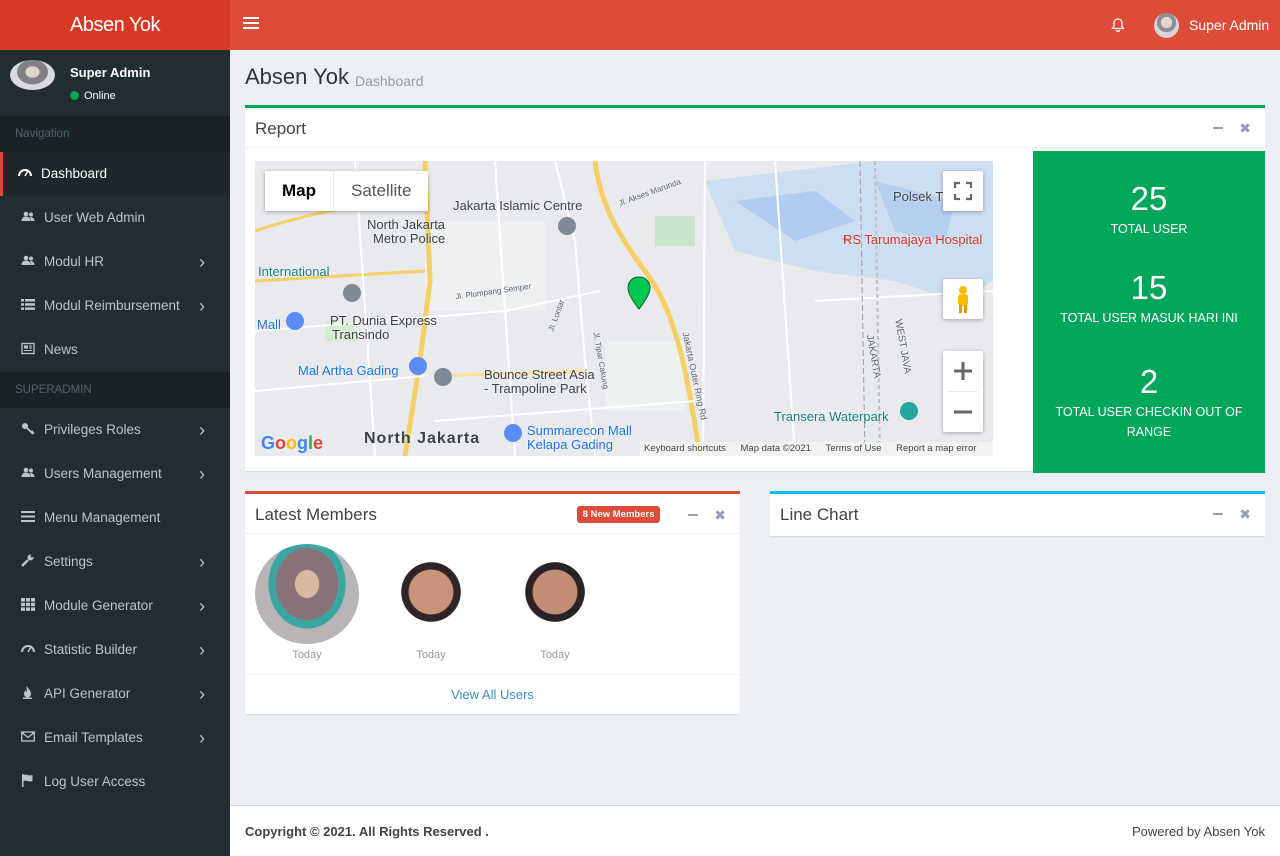  I want to click on sidebar-item-label: Email Templates, so click(93, 737).